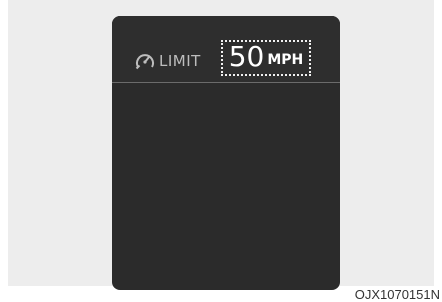  I want to click on speed-unit-label: MPH, so click(285, 60).